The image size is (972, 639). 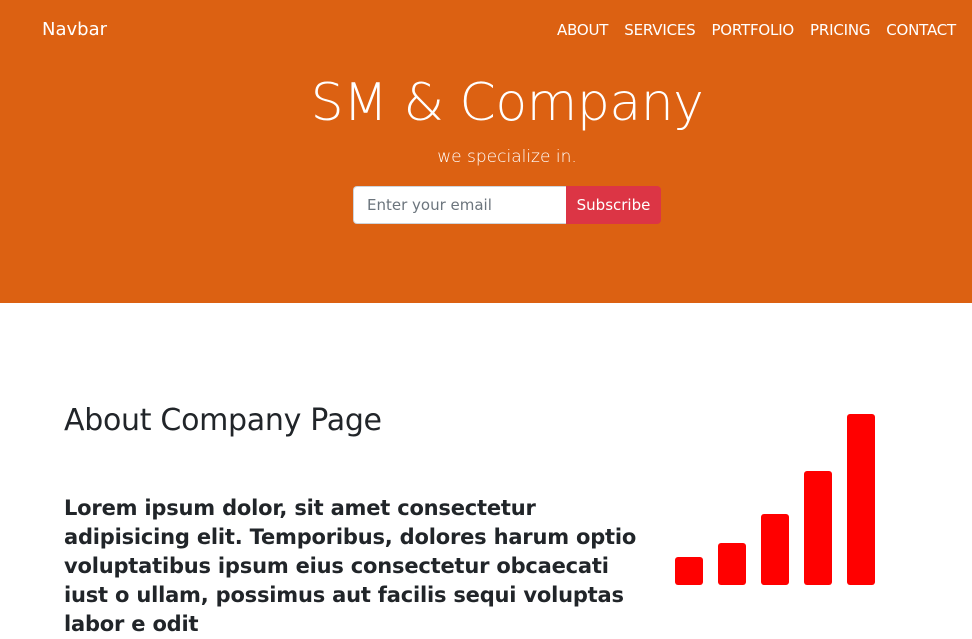 I want to click on main-nav: ABOUT SERVICES PORTFOLIO PRICING CONTACT, so click(x=756, y=30).